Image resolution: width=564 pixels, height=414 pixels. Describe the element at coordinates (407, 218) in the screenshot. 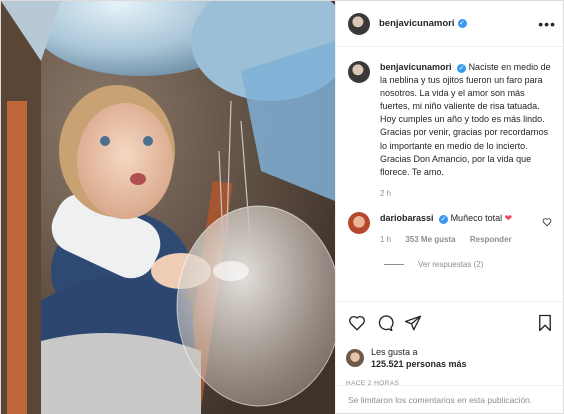

I see `comment-username: dariobarassi` at that location.